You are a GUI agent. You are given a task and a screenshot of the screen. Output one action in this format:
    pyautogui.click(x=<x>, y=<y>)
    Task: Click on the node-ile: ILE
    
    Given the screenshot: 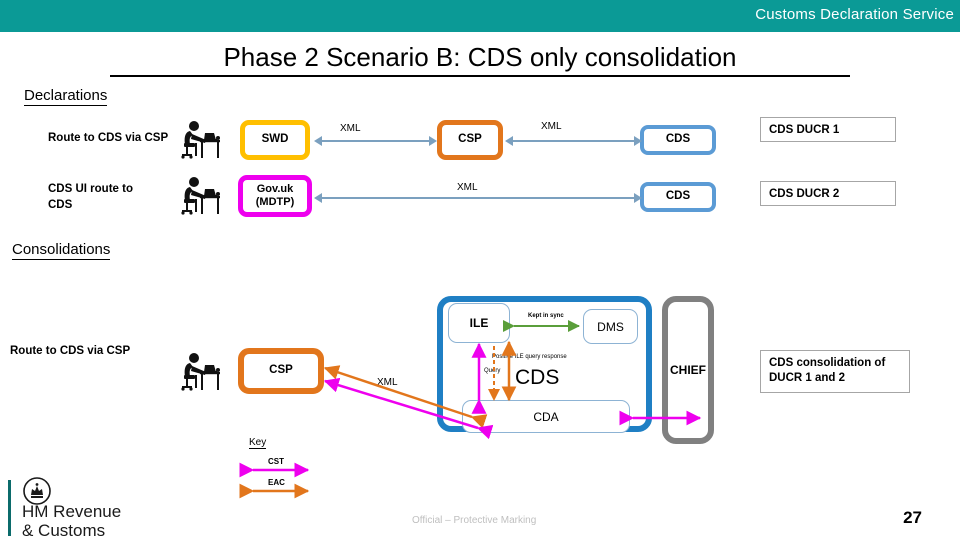 What is the action you would take?
    pyautogui.click(x=479, y=323)
    